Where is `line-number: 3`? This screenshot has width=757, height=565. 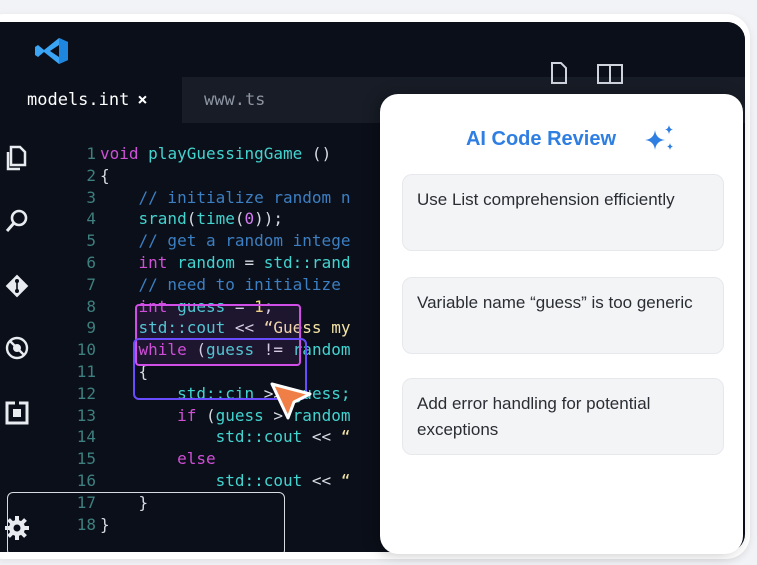
line-number: 3 is located at coordinates (91, 197).